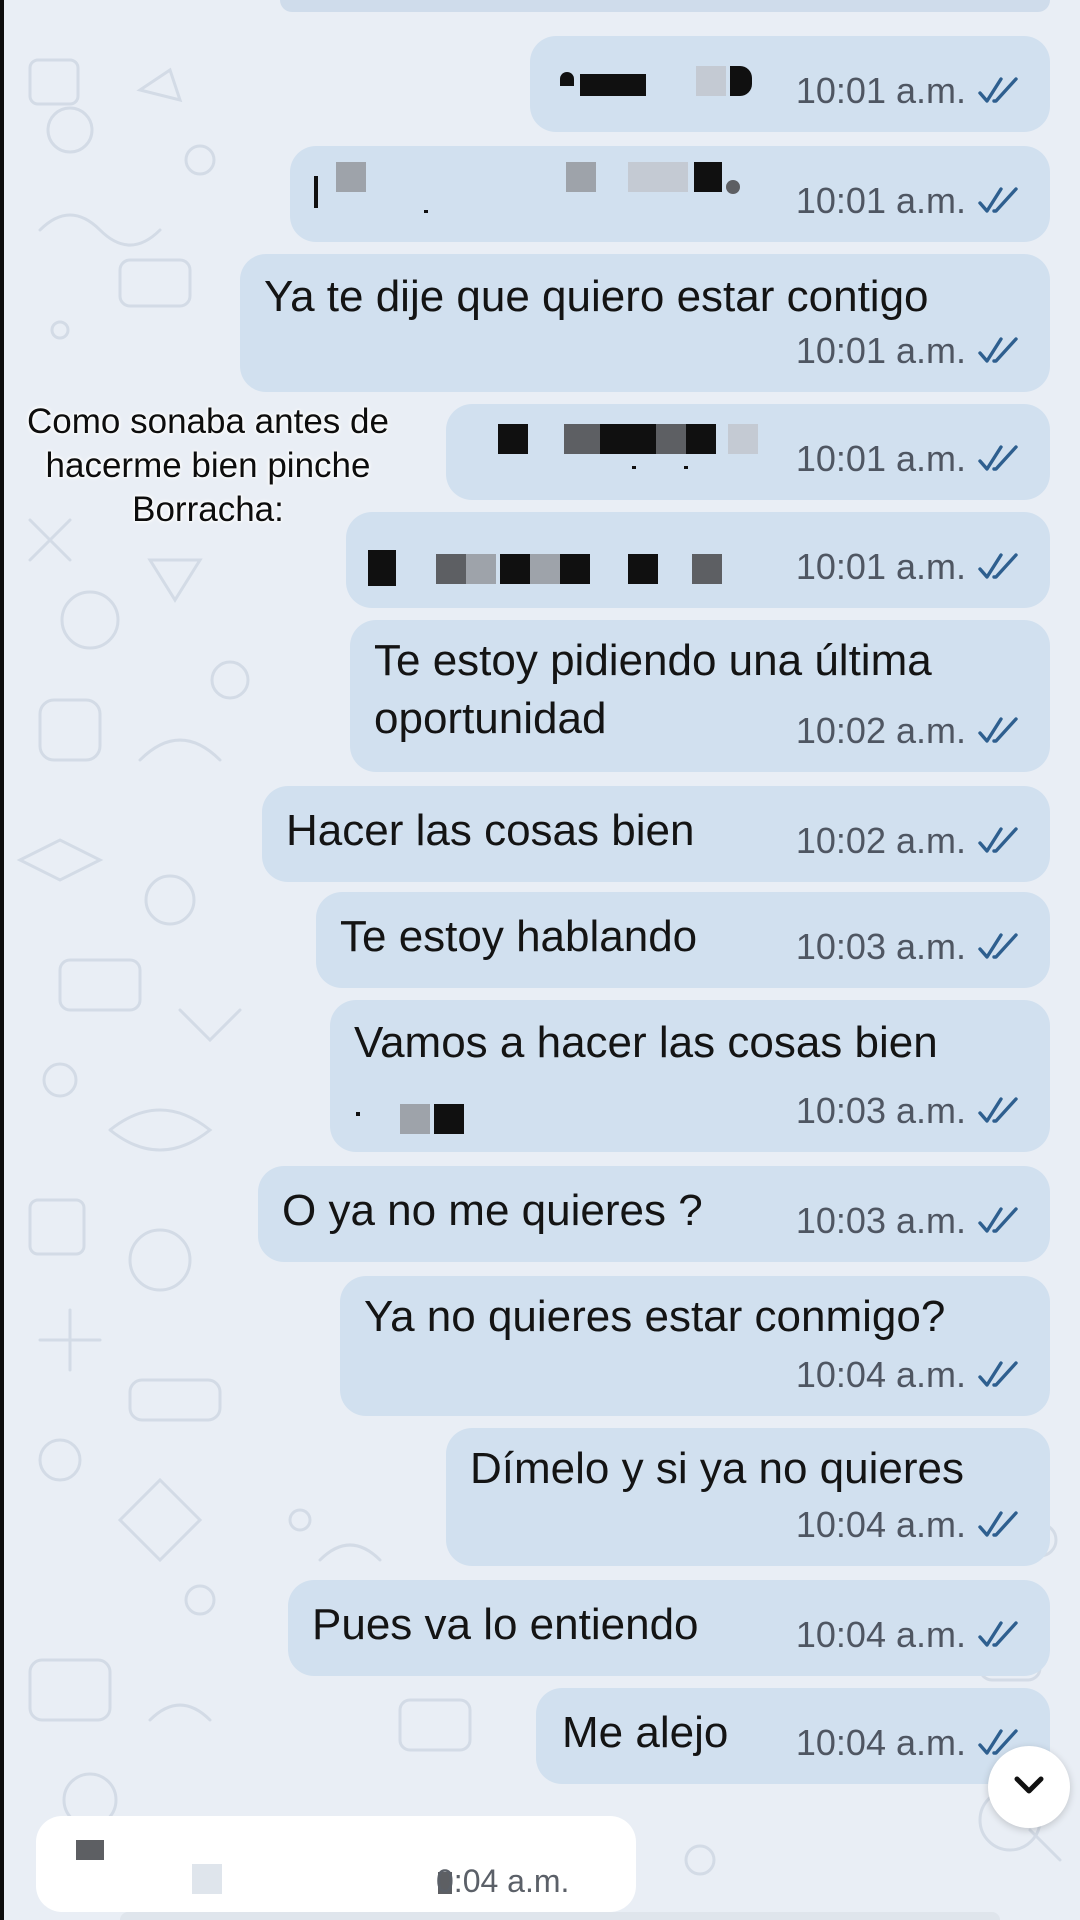  I want to click on message-meta: 0:04 a.m., so click(502, 1881).